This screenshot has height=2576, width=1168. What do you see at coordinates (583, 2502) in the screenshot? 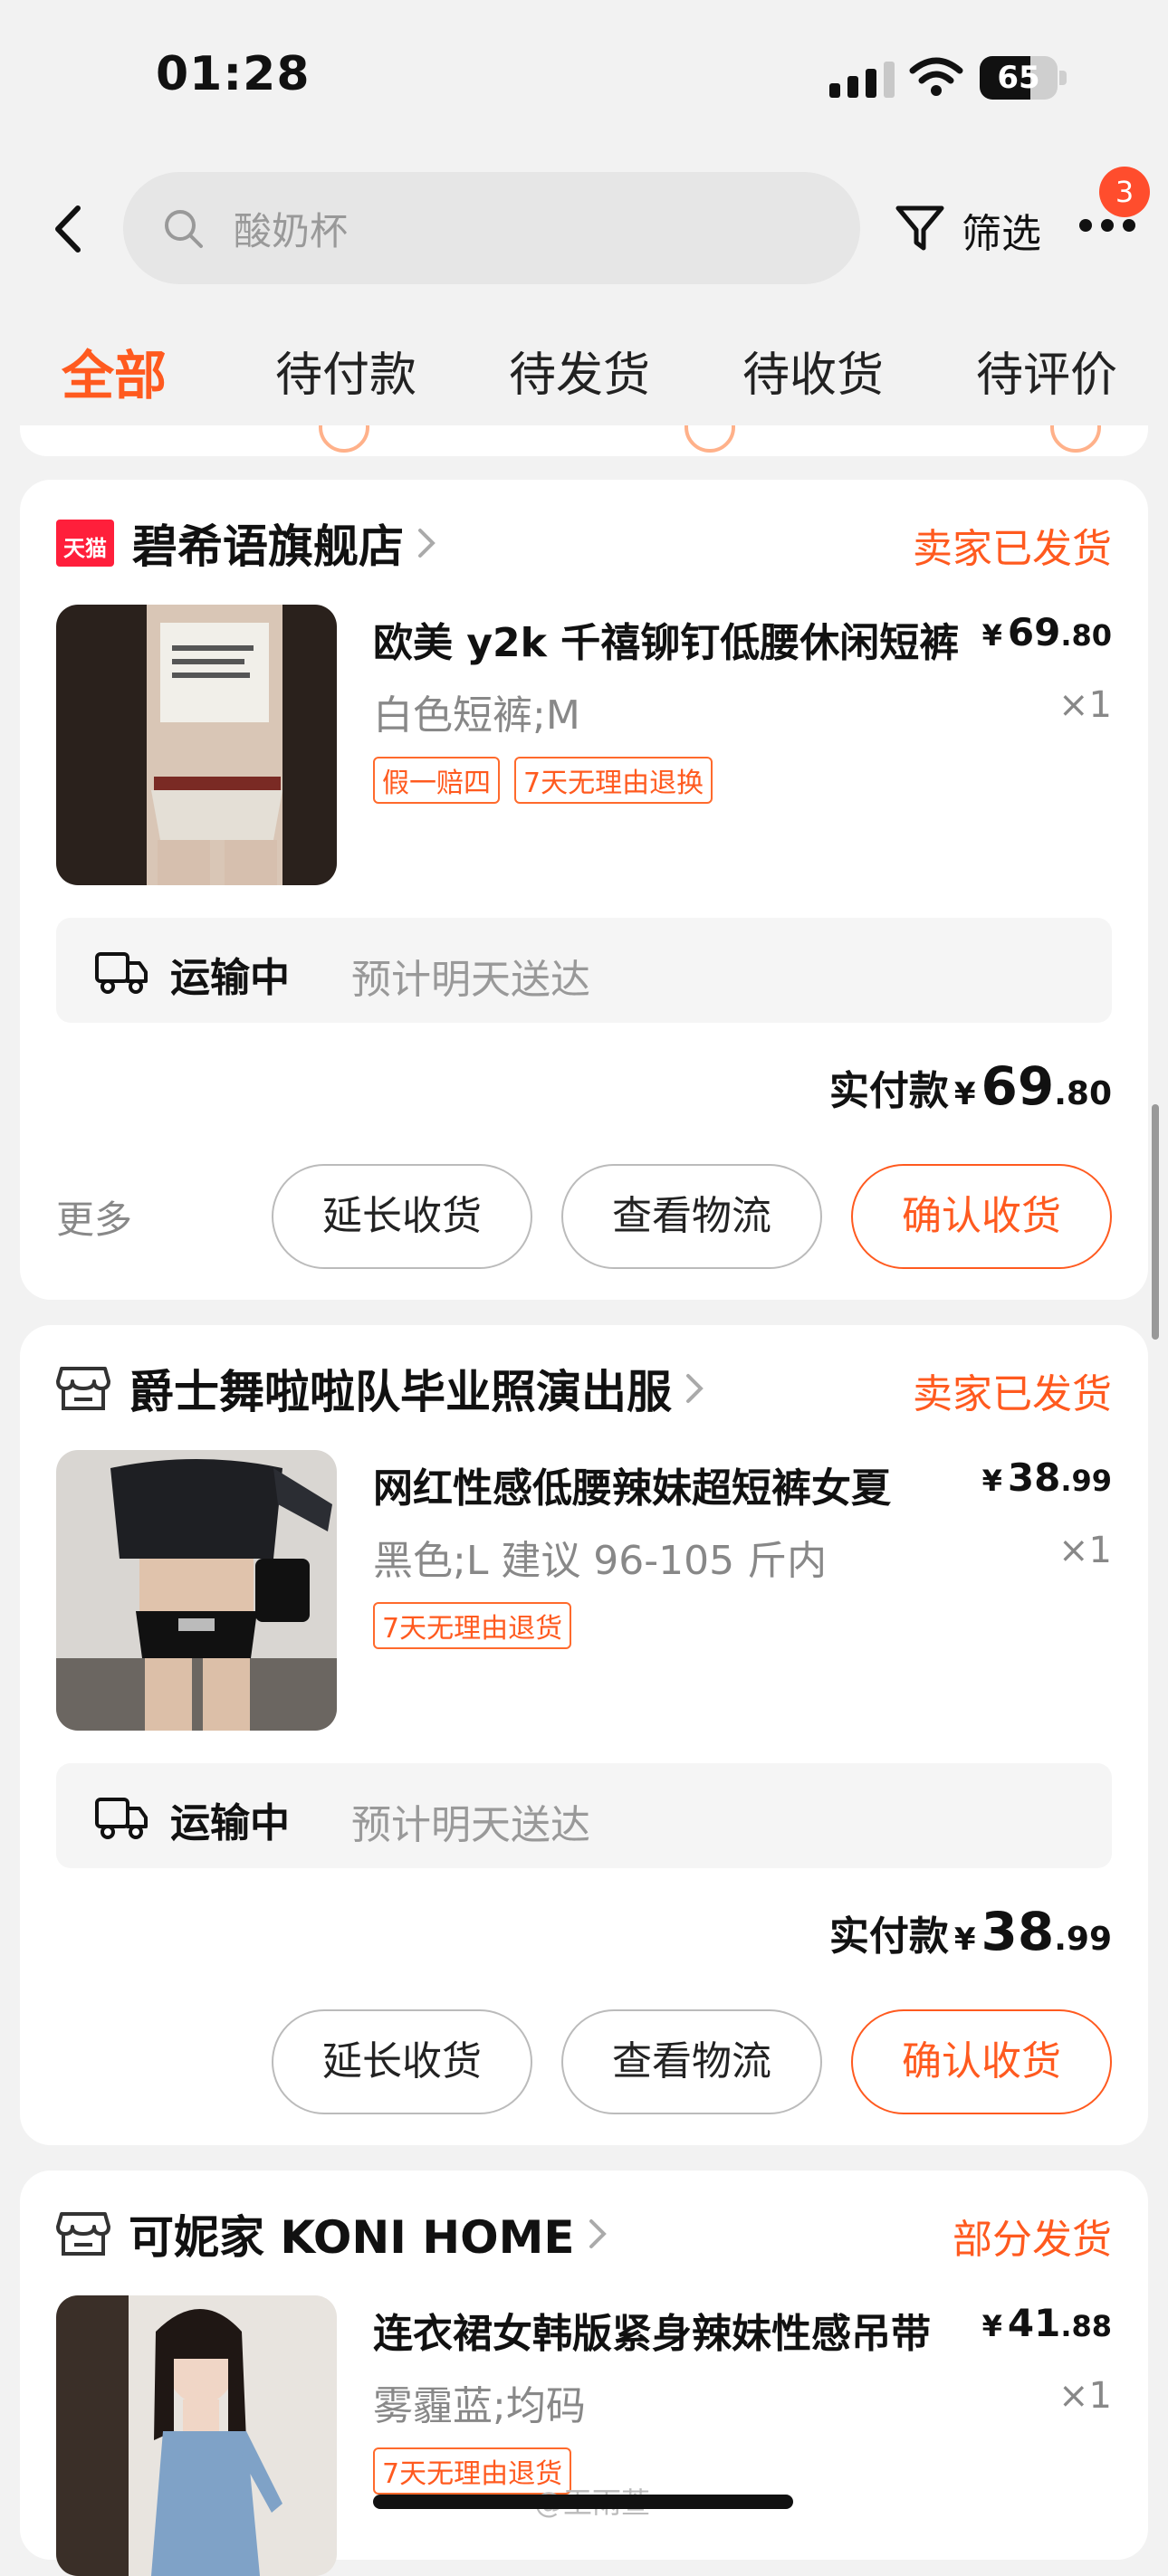
I see `home-indicator` at bounding box center [583, 2502].